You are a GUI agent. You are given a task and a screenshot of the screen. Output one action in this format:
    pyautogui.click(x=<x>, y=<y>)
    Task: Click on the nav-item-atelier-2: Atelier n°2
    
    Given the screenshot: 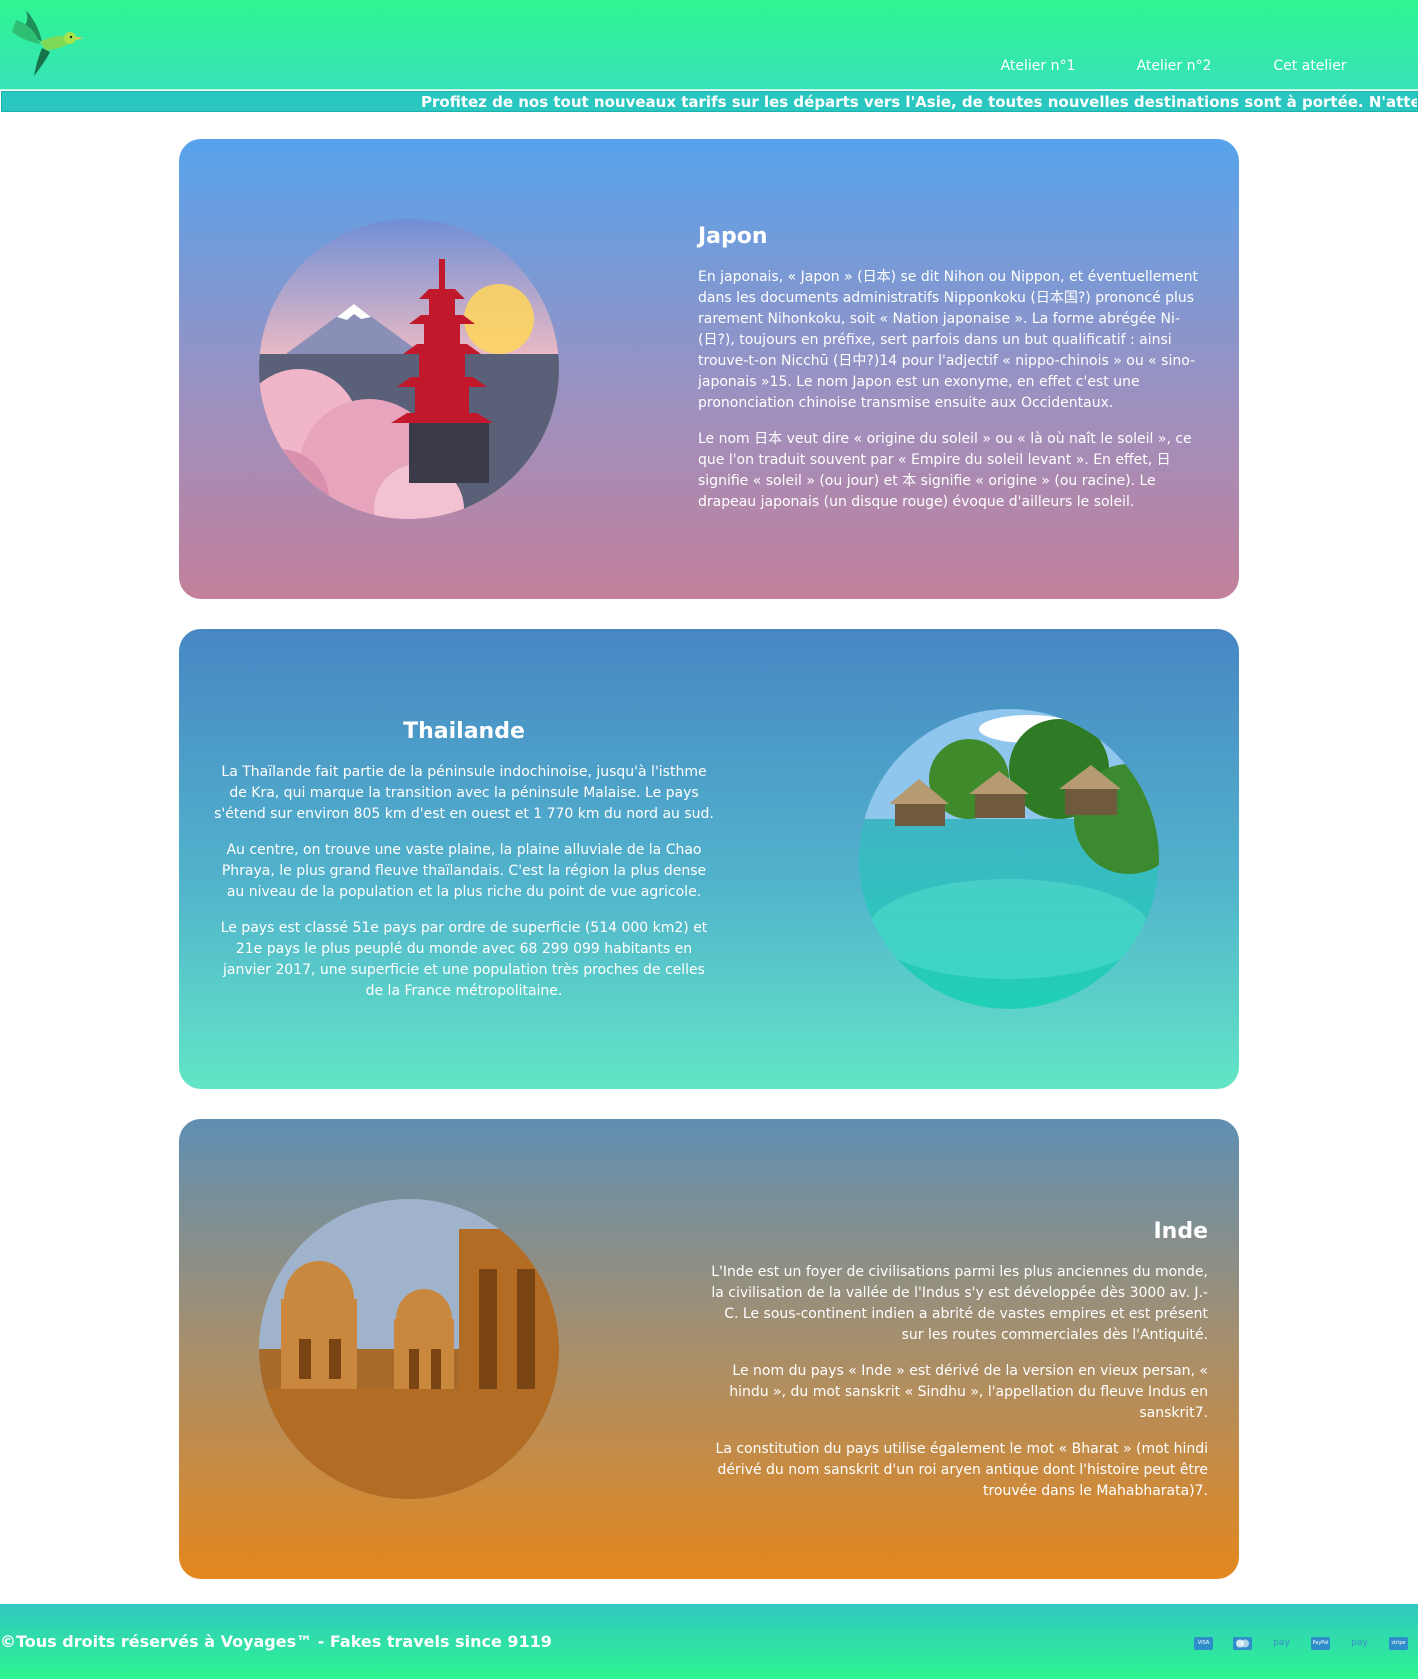 What is the action you would take?
    pyautogui.click(x=1174, y=66)
    